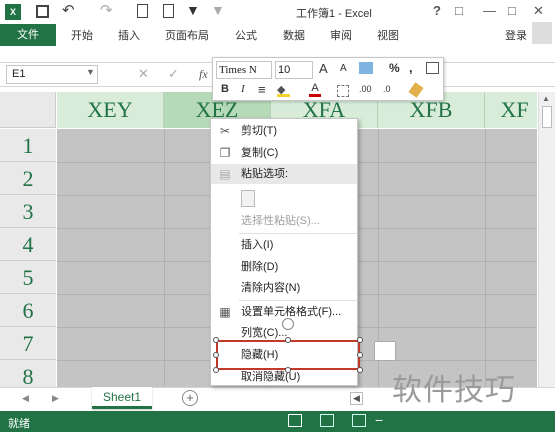 The width and height of the screenshot is (555, 432). What do you see at coordinates (295, 420) in the screenshot?
I see `normal-view-icon` at bounding box center [295, 420].